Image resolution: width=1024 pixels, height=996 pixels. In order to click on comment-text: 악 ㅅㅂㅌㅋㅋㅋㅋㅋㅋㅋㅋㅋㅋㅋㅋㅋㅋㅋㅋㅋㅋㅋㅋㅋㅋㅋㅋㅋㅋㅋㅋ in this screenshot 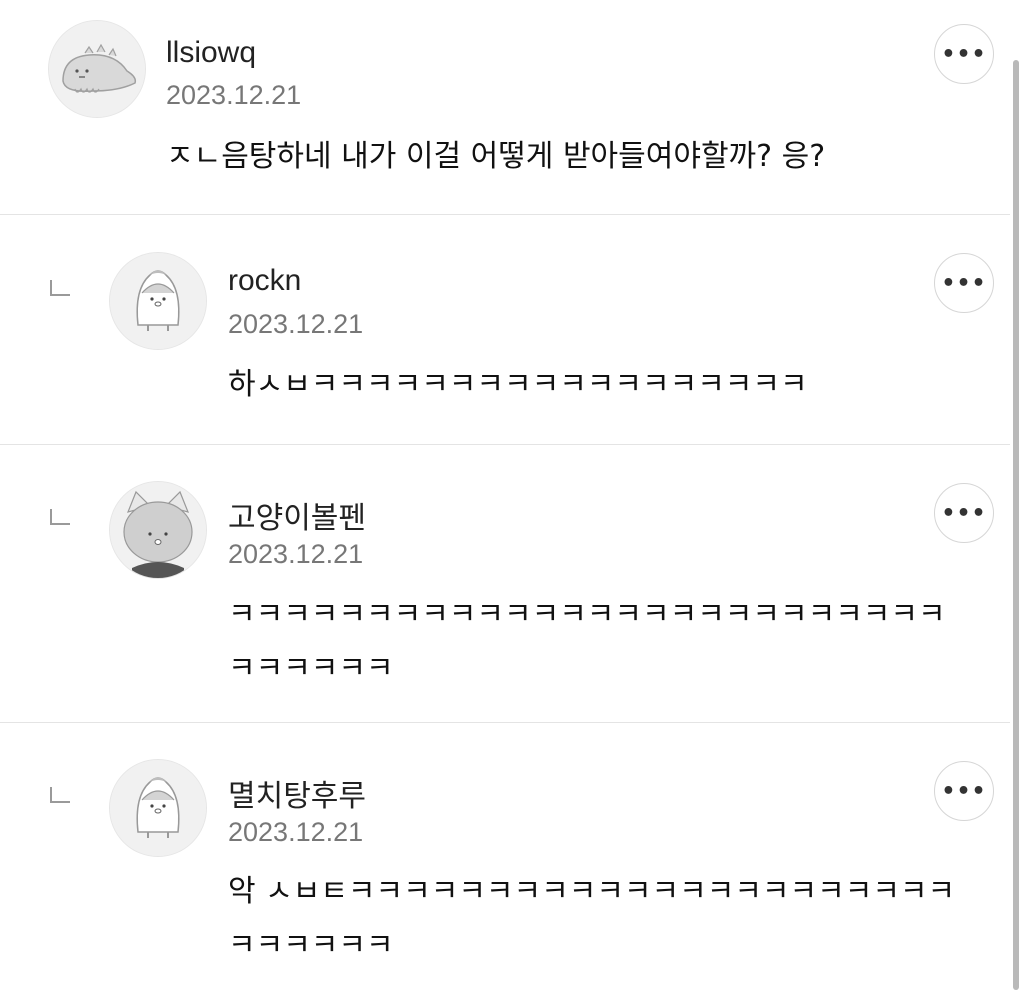, I will do `click(592, 918)`.